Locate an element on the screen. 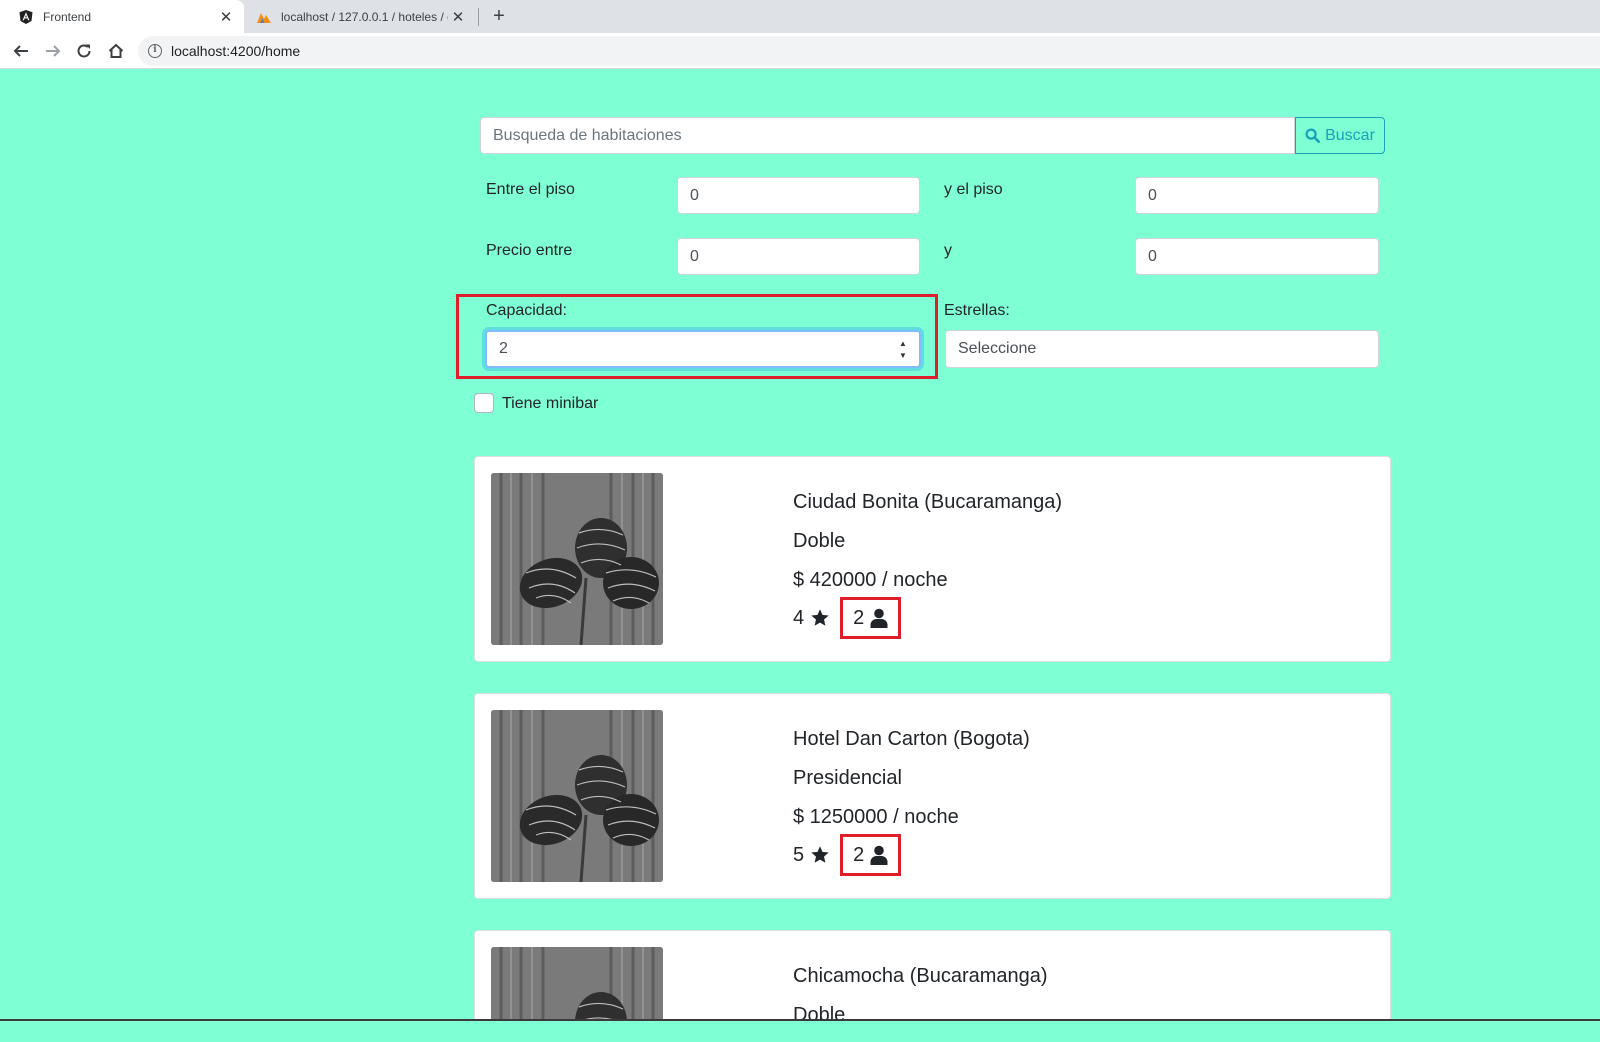 This screenshot has height=1042, width=1600. tab-title: localhost / 127.0.0.1 / hoteles / c is located at coordinates (364, 16).